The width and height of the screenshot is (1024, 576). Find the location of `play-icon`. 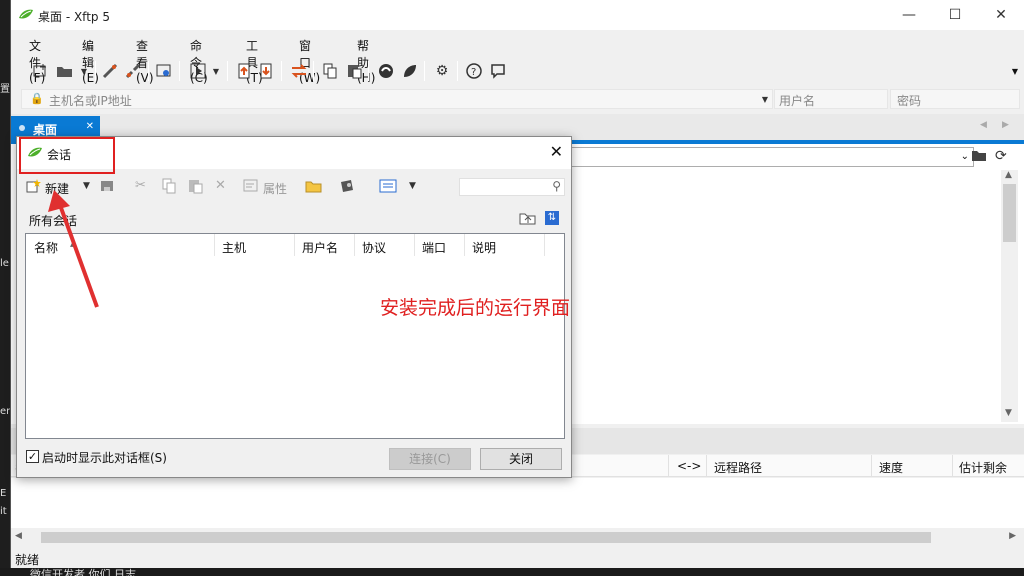

play-icon is located at coordinates (198, 71).